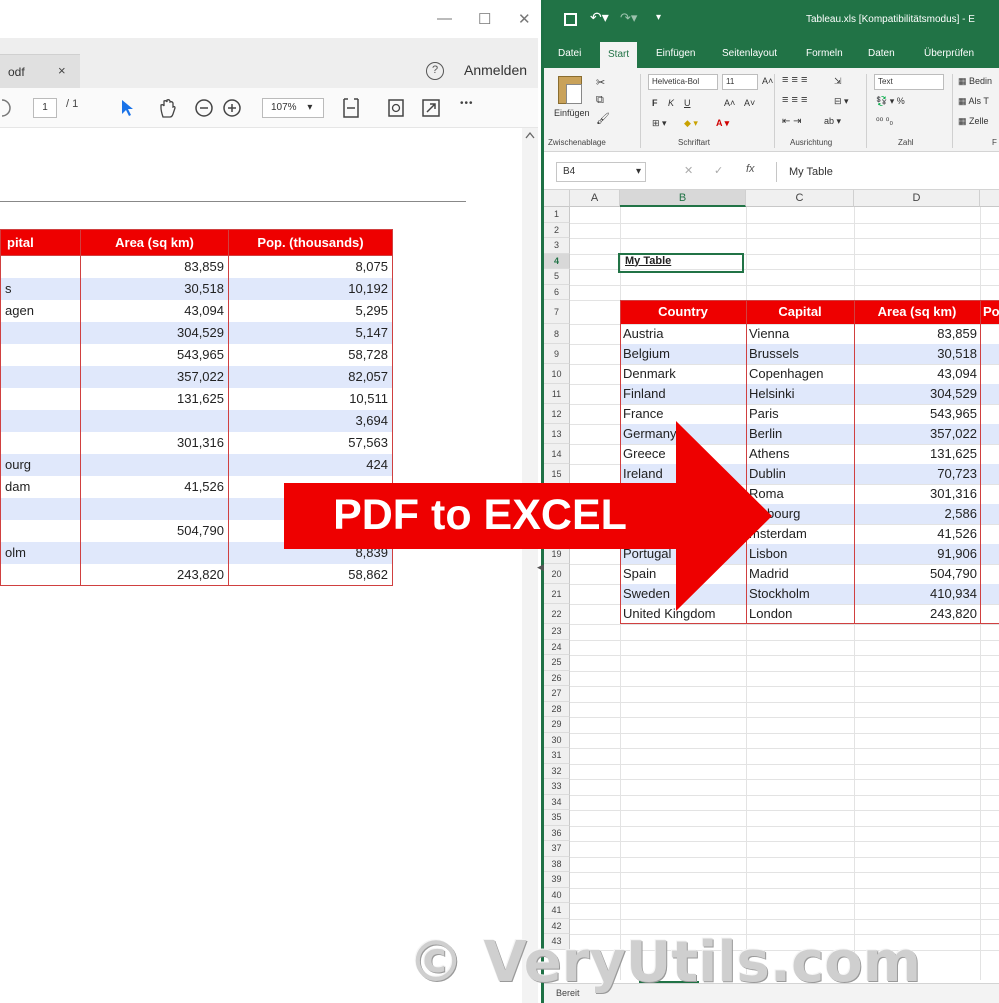 The width and height of the screenshot is (999, 1003). Describe the element at coordinates (917, 198) in the screenshot. I see `column-header-d: D` at that location.